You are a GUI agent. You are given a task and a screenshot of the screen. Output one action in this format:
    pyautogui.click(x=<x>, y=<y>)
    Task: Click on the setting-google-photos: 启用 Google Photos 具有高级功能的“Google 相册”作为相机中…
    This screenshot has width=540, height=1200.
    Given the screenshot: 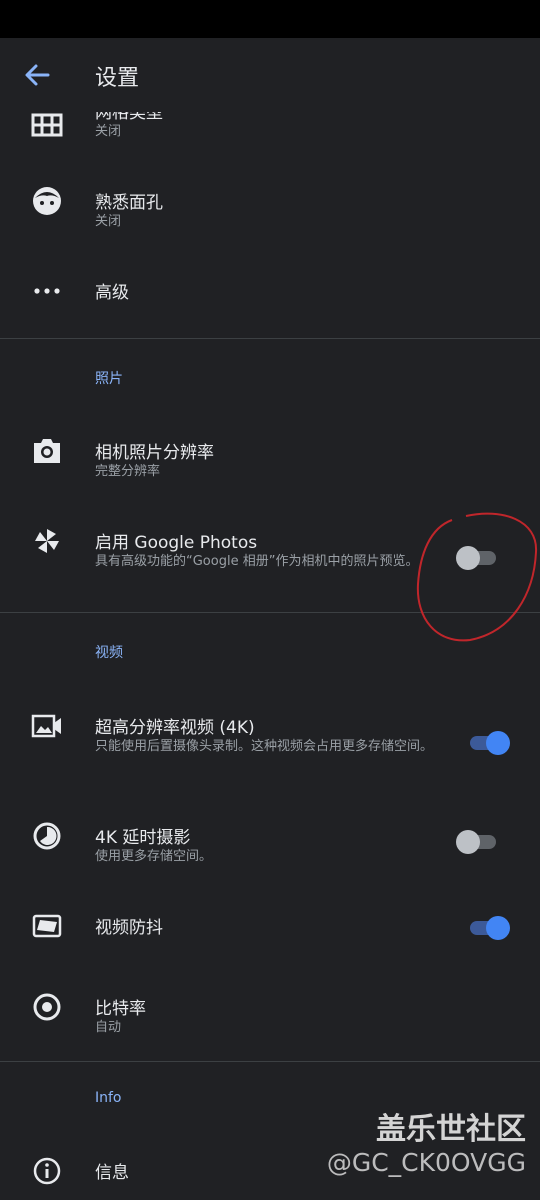 What is the action you would take?
    pyautogui.click(x=270, y=560)
    